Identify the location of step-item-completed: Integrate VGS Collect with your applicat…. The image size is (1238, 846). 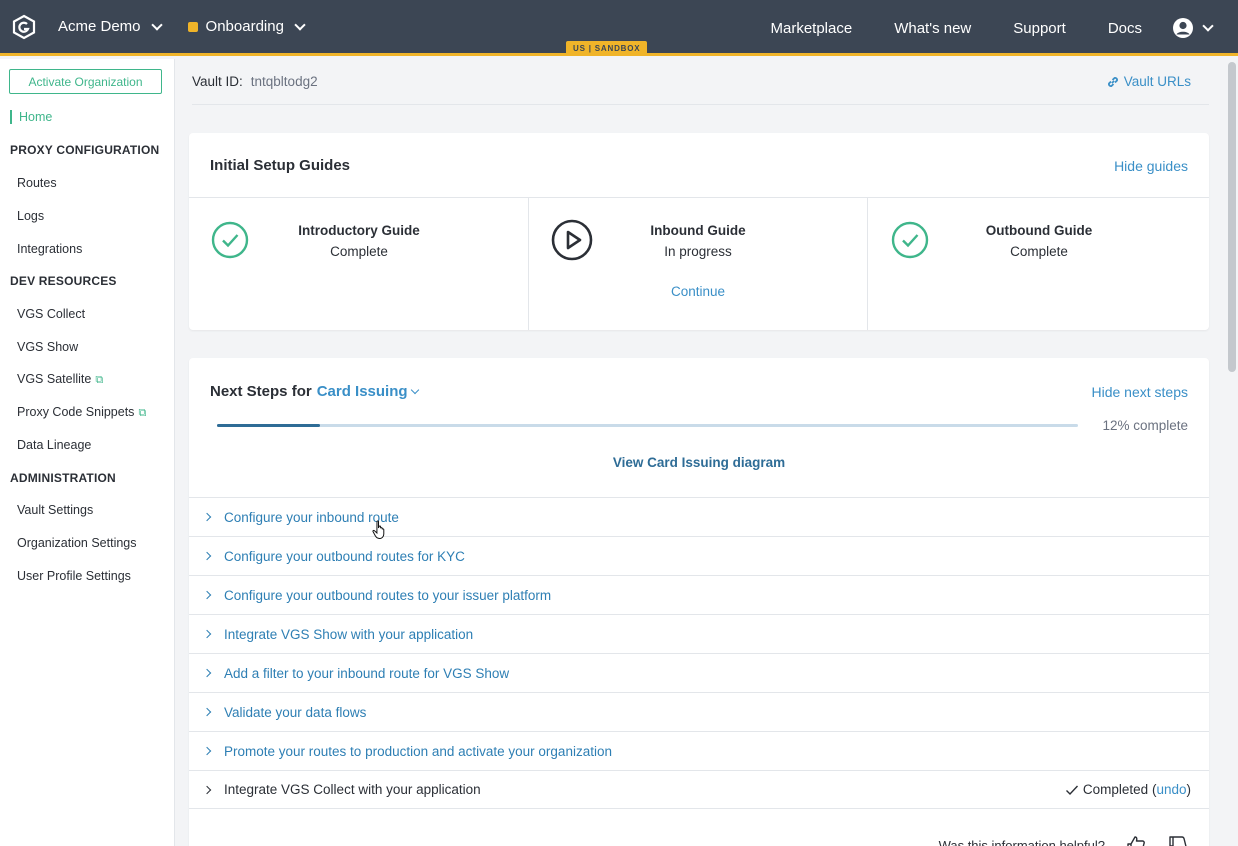
(699, 789).